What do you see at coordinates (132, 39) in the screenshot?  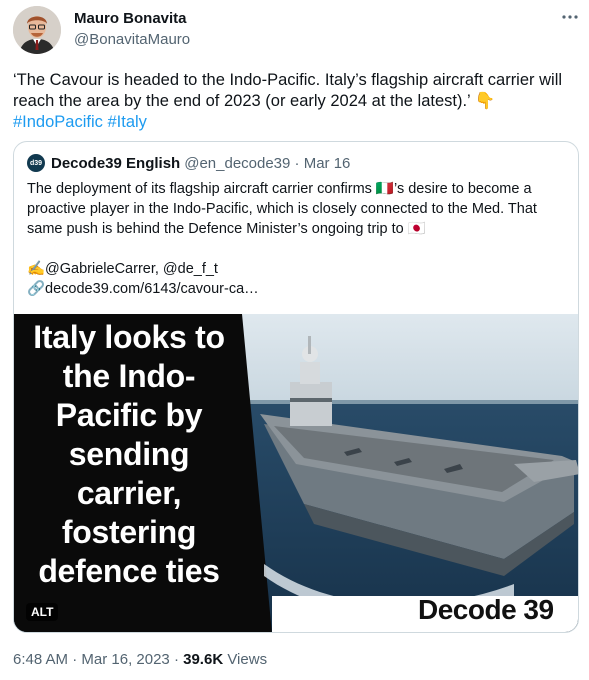 I see `author-handle: @BonavitaMauro` at bounding box center [132, 39].